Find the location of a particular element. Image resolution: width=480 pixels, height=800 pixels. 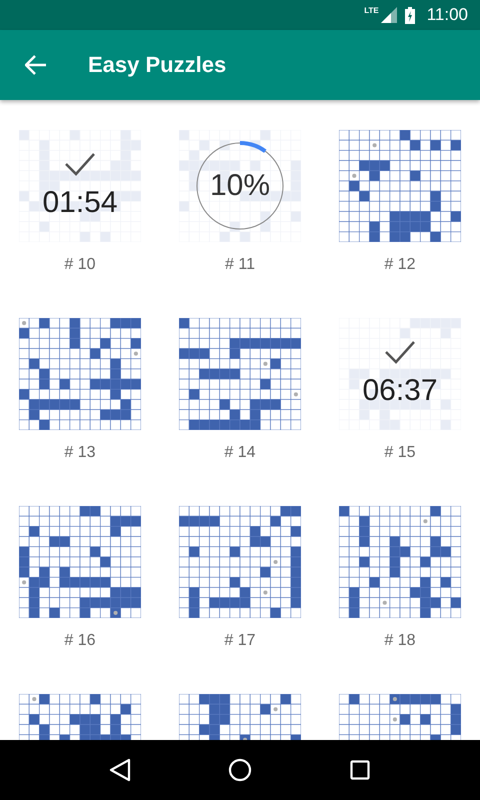

puzzle-number: # 12 is located at coordinates (400, 265).